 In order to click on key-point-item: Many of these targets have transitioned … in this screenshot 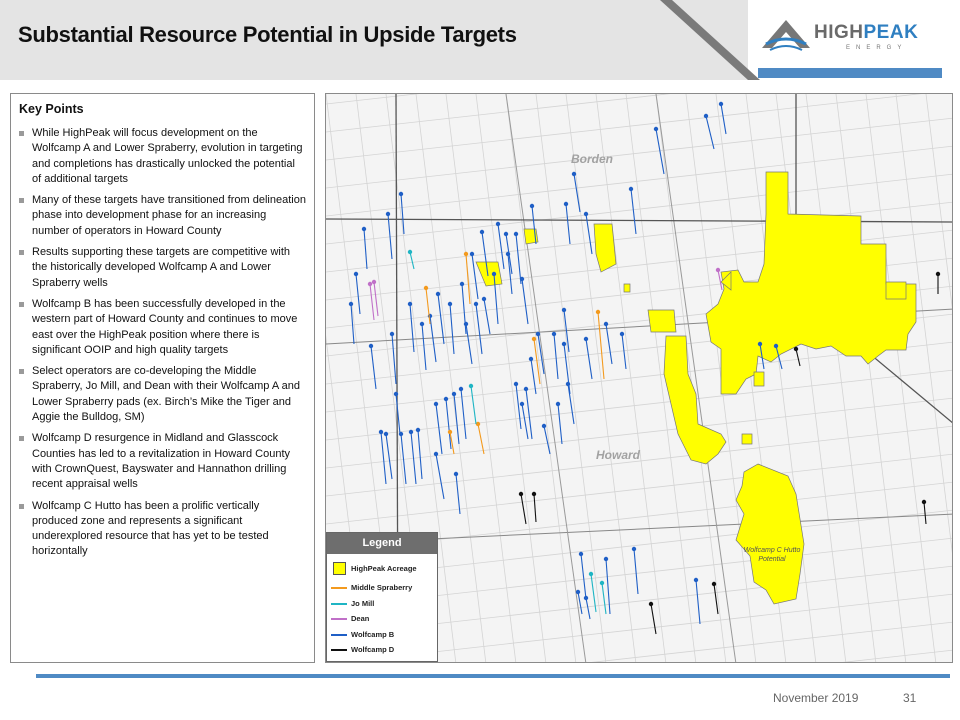, I will do `click(162, 216)`.